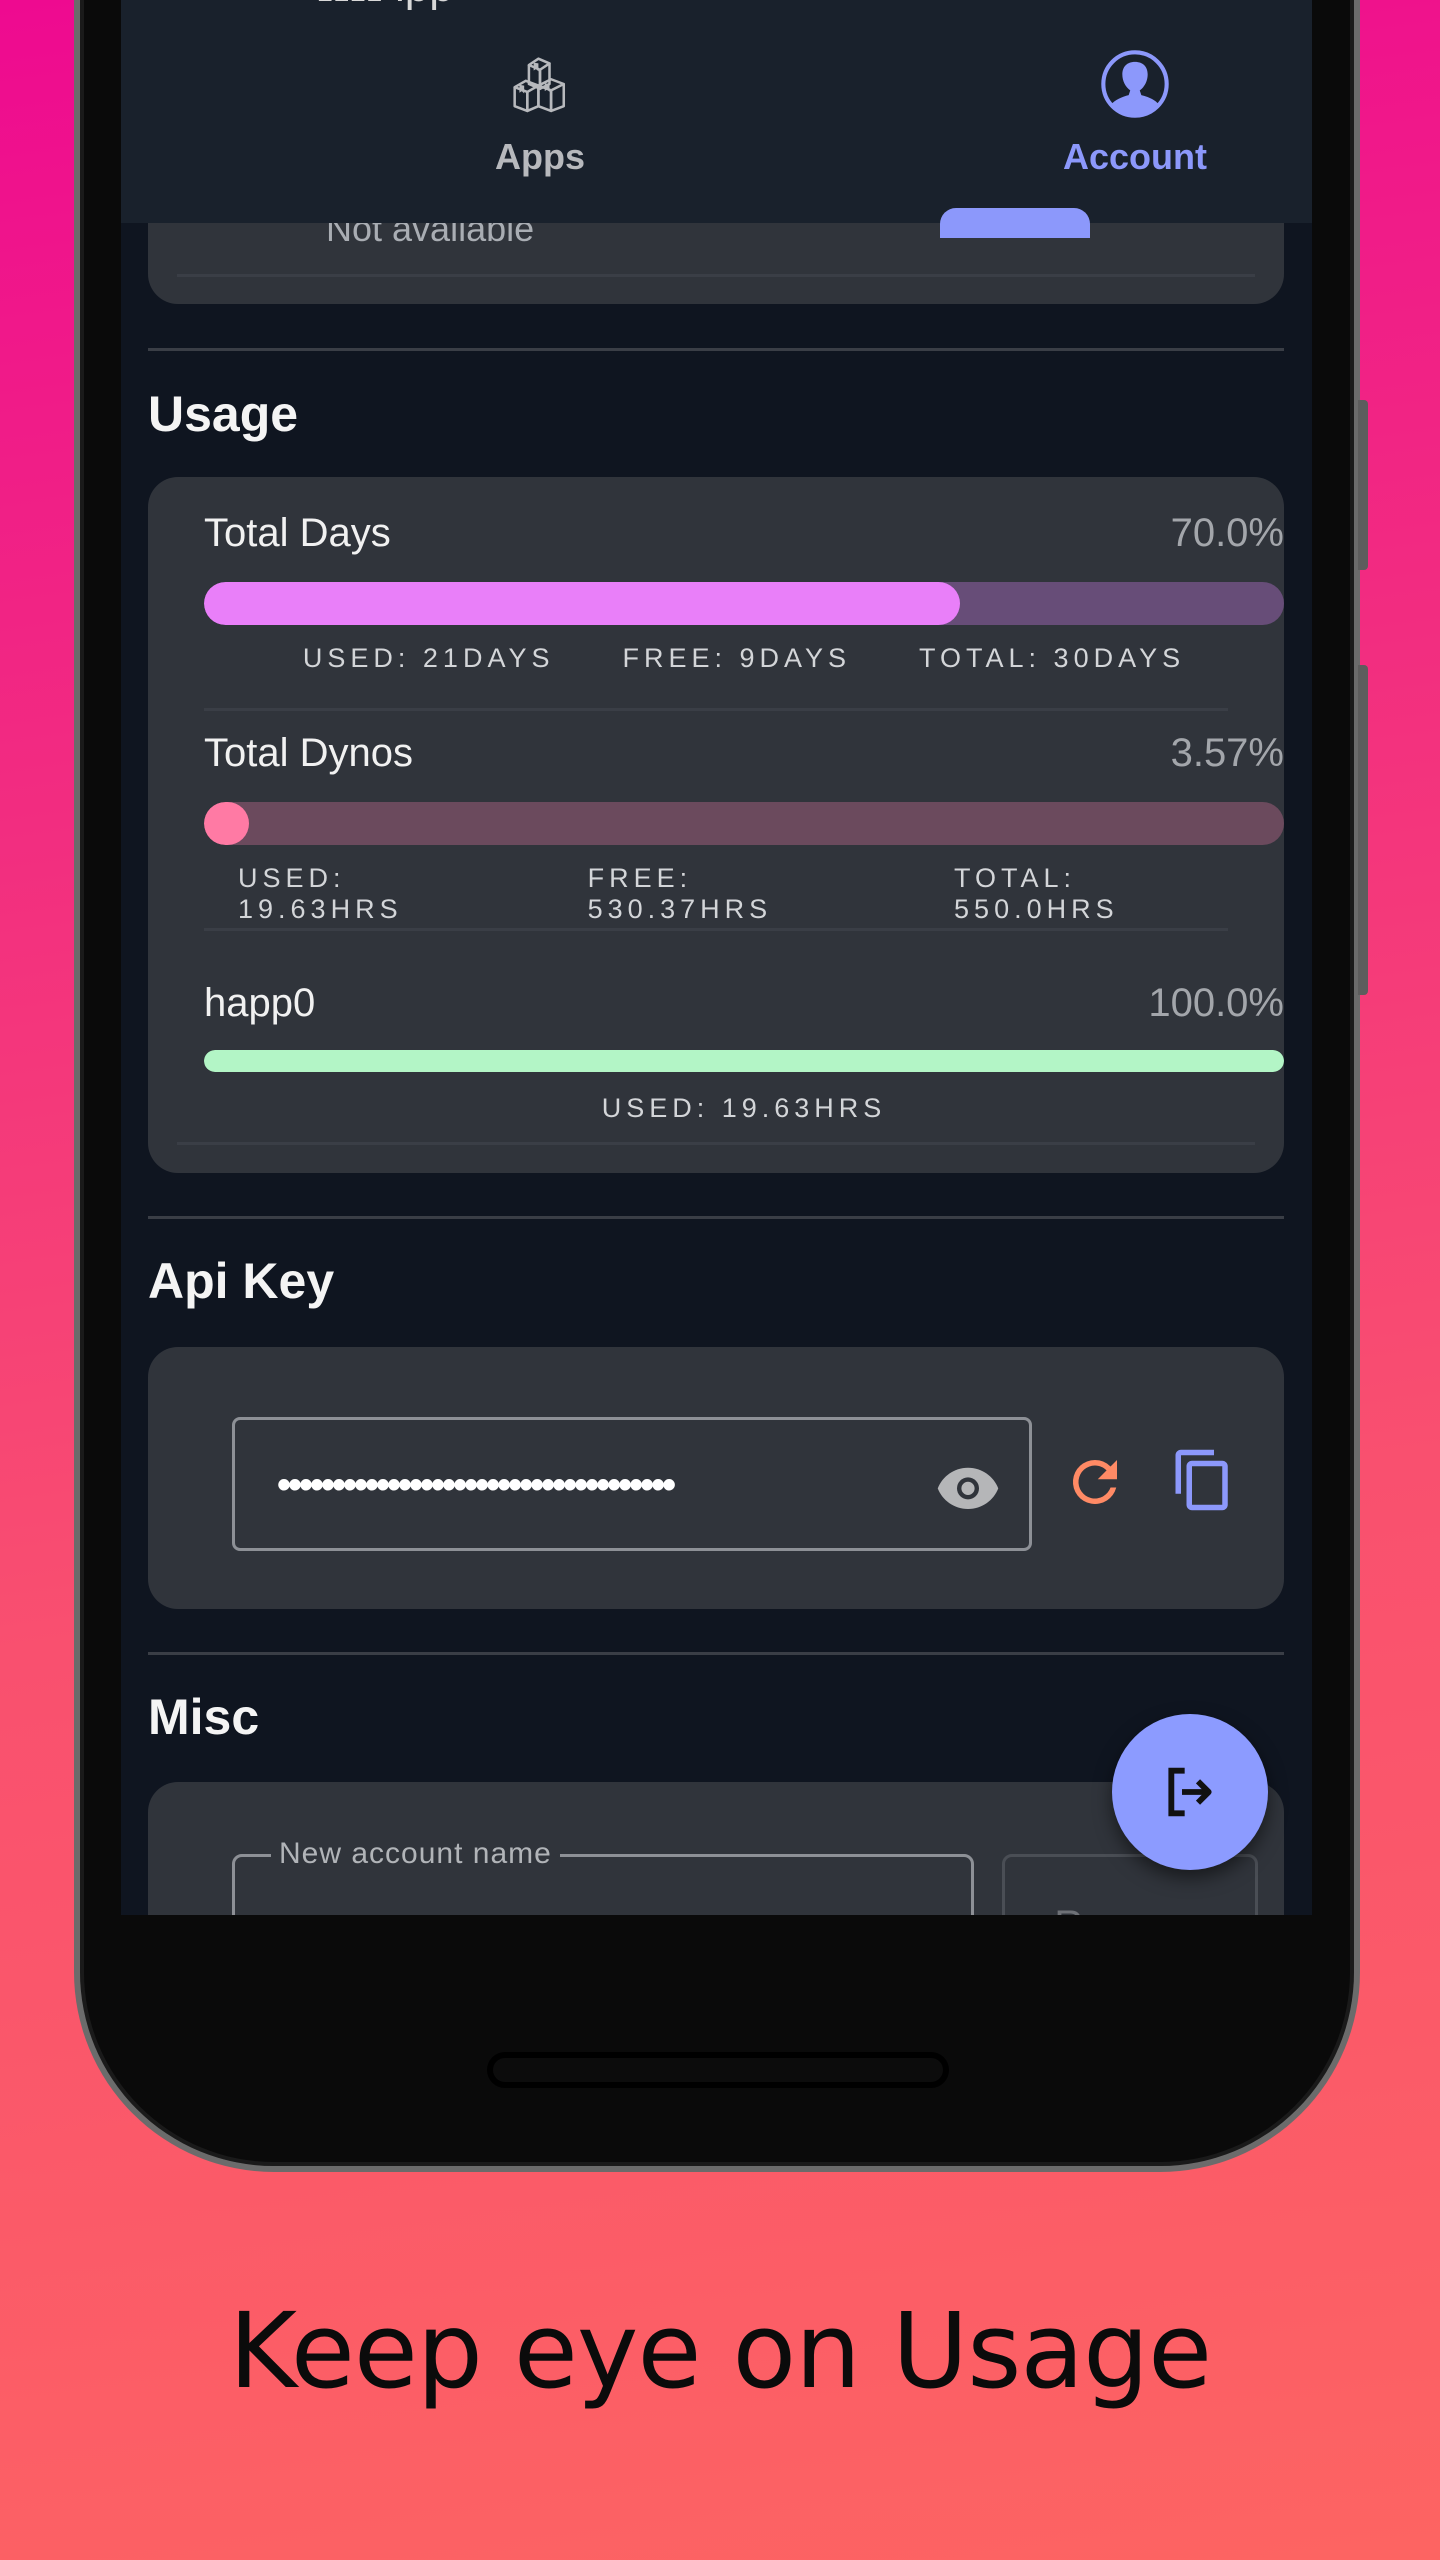  I want to click on usage-stats: USED: 19.63HRS, so click(744, 1108).